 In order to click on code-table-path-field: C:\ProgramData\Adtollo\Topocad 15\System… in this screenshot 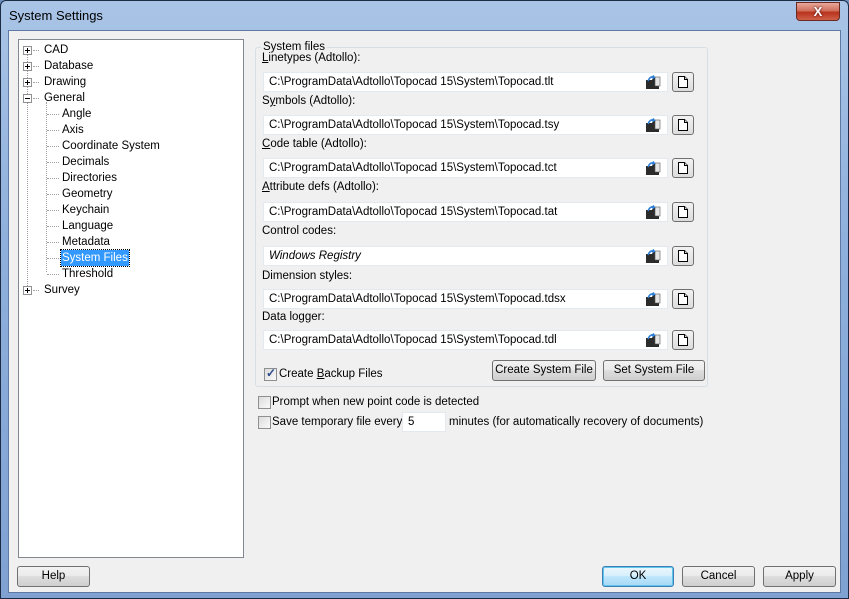, I will do `click(465, 168)`.